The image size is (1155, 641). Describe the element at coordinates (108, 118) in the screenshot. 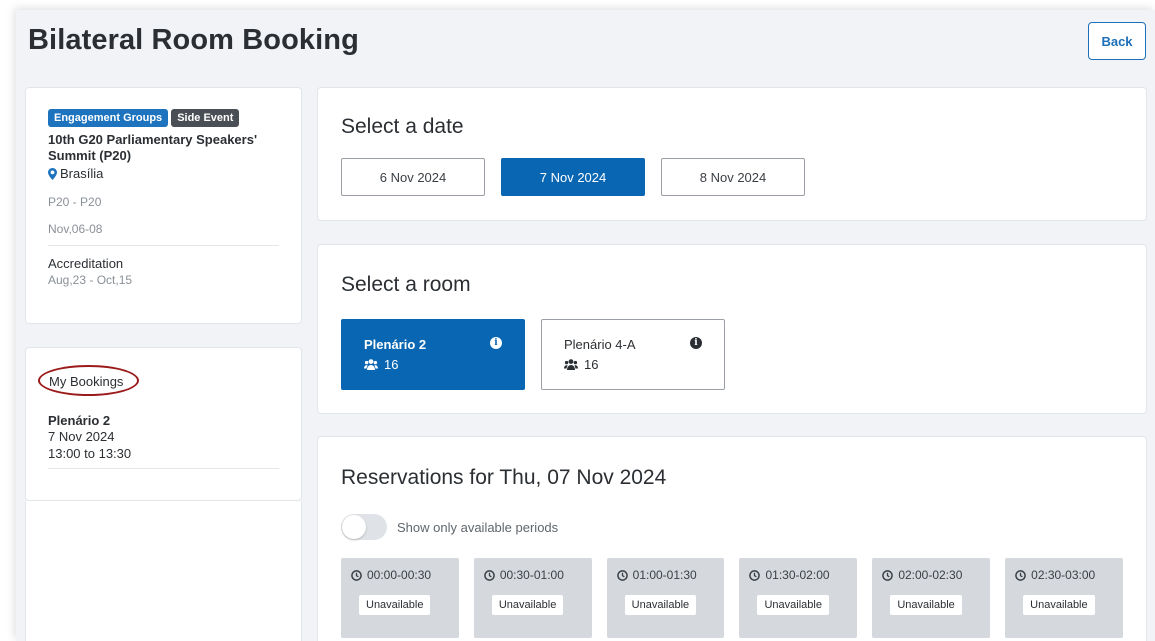

I see `badge-engagement-groups: Engagement Groups` at that location.